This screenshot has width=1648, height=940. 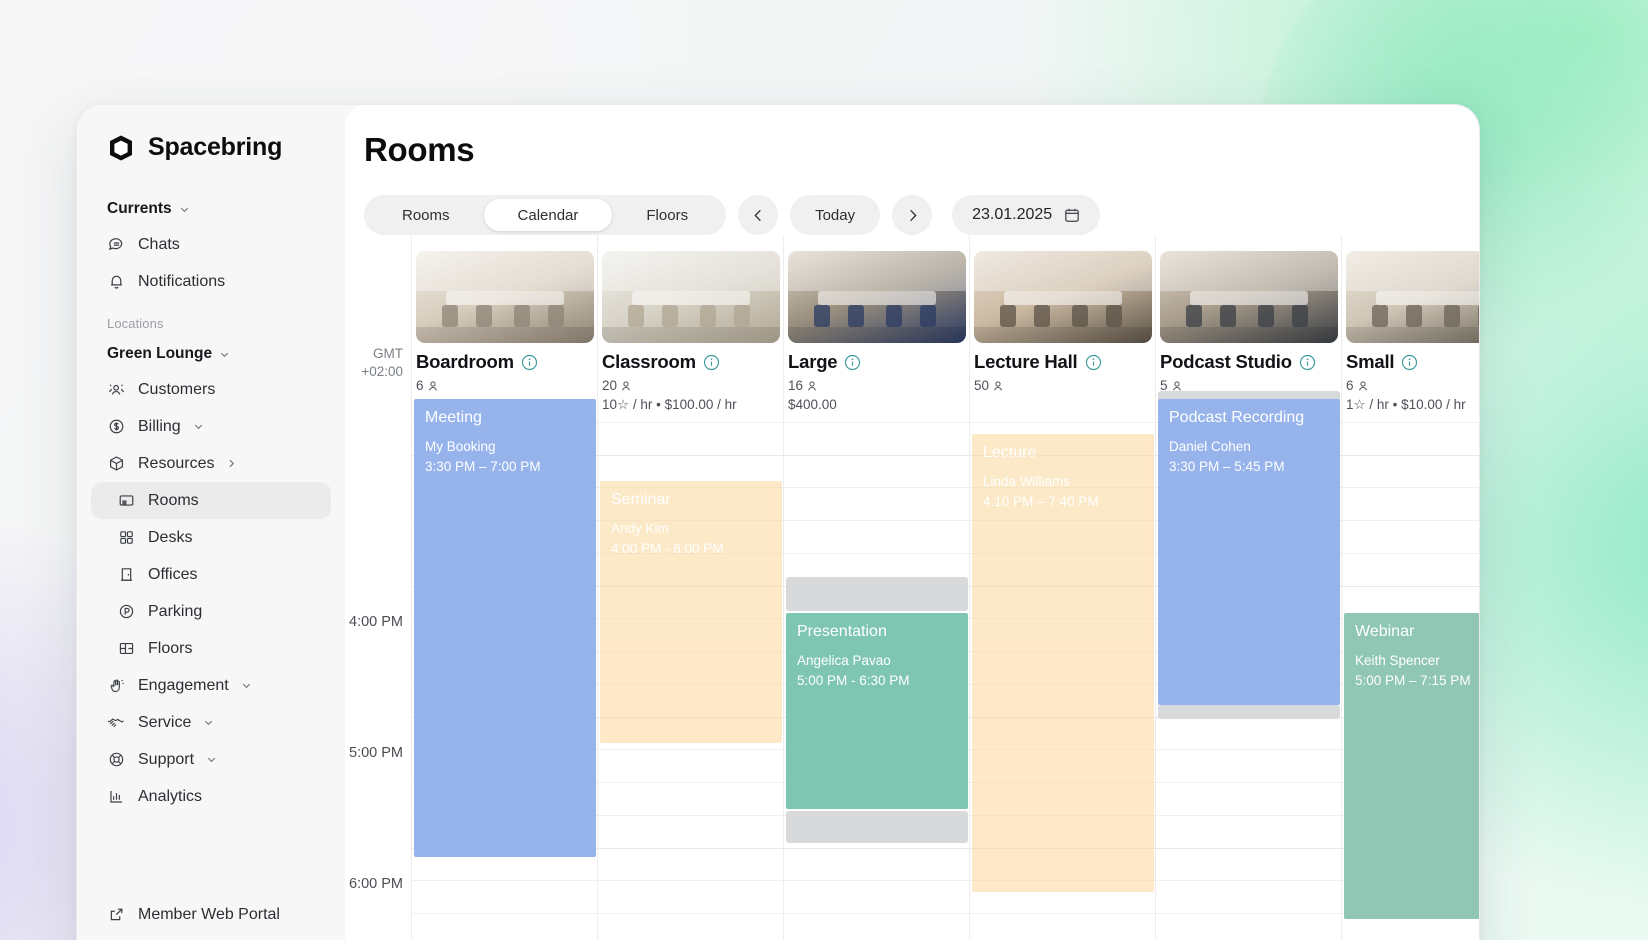 What do you see at coordinates (116, 281) in the screenshot?
I see `bell-icon` at bounding box center [116, 281].